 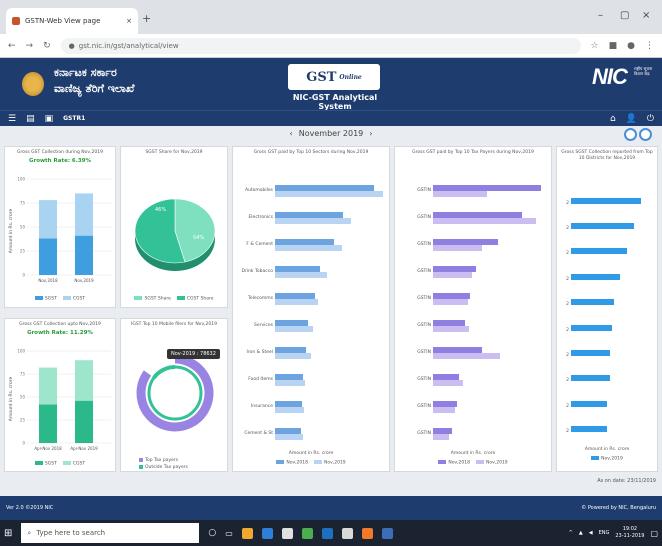 What do you see at coordinates (21, 351) in the screenshot?
I see `y-tick-label: 100` at bounding box center [21, 351].